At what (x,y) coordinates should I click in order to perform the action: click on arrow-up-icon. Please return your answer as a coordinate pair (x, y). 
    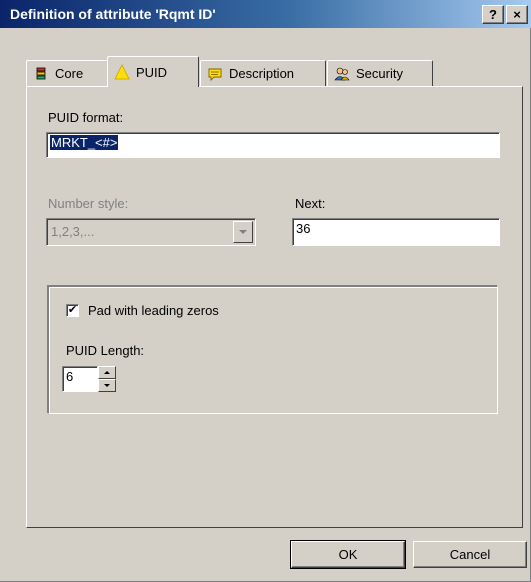
    Looking at the image, I should click on (107, 372).